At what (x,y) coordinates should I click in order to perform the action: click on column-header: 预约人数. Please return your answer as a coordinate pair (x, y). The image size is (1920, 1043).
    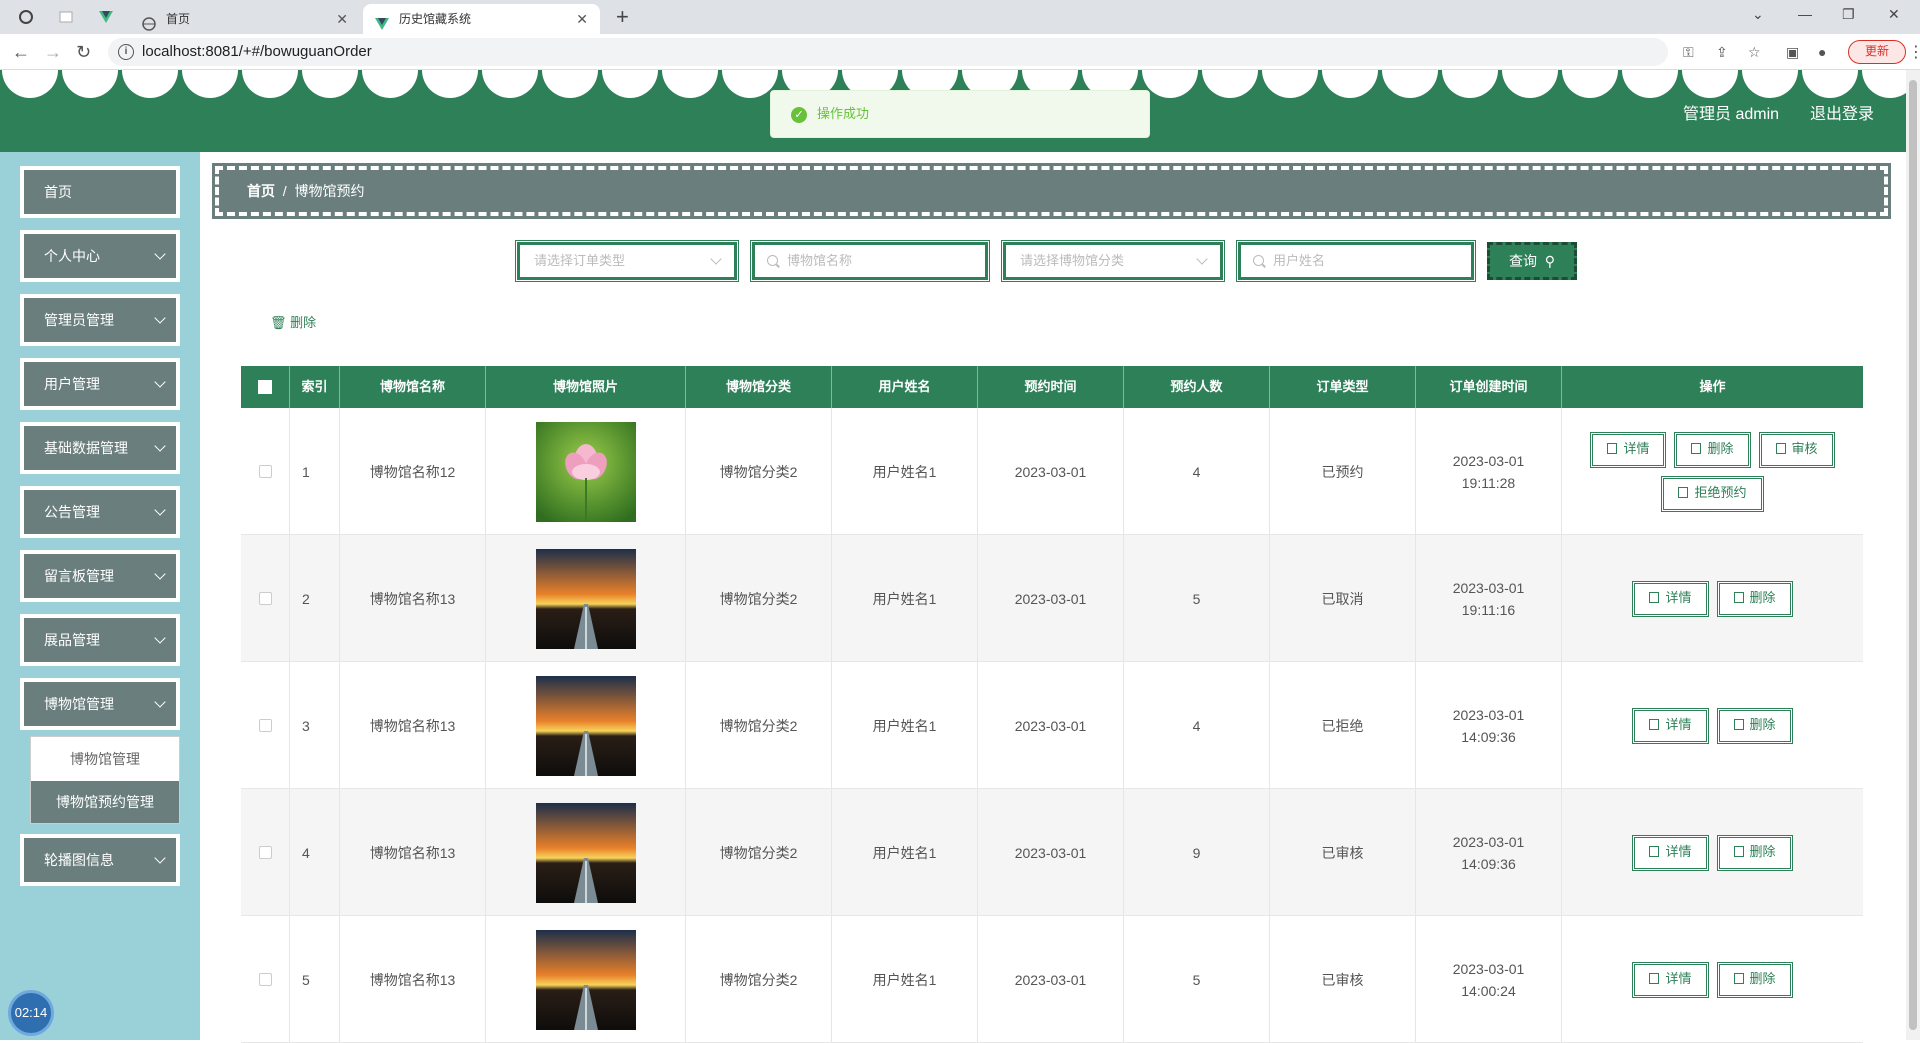
    Looking at the image, I should click on (1197, 387).